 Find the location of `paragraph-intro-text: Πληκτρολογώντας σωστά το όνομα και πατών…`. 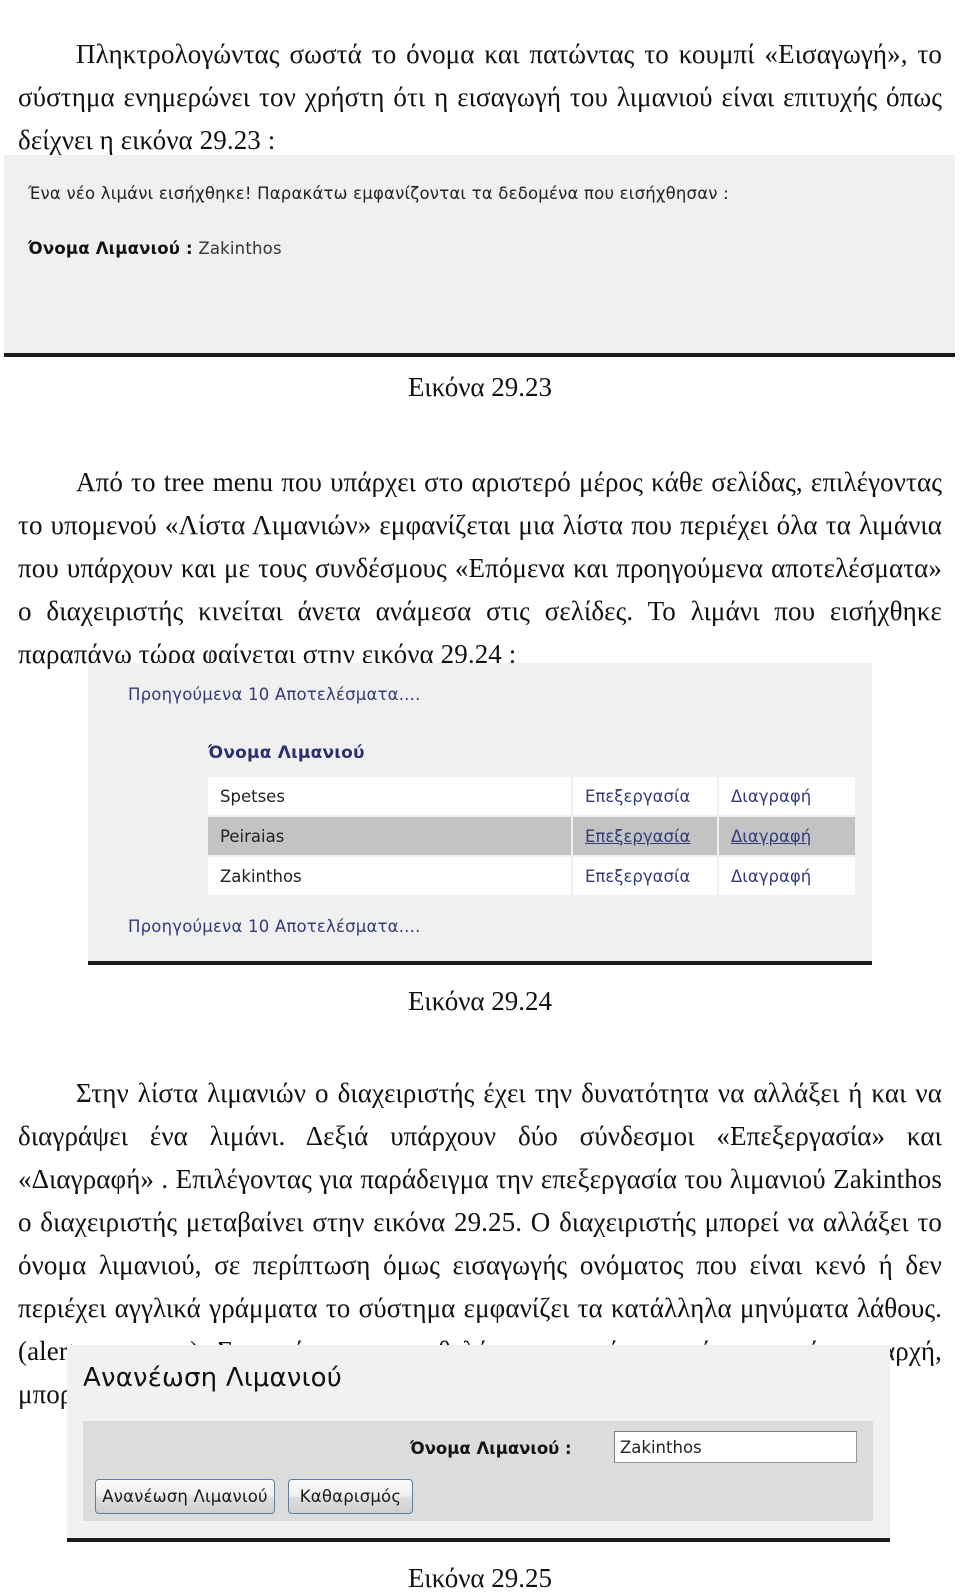

paragraph-intro-text: Πληκτρολογώντας σωστά το όνομα και πατών… is located at coordinates (480, 97).